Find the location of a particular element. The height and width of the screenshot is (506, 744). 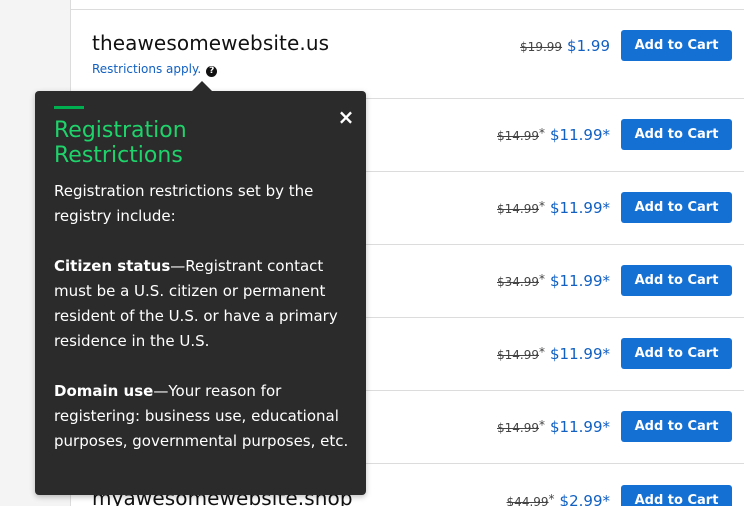

question-circle-icon: ? is located at coordinates (212, 71).